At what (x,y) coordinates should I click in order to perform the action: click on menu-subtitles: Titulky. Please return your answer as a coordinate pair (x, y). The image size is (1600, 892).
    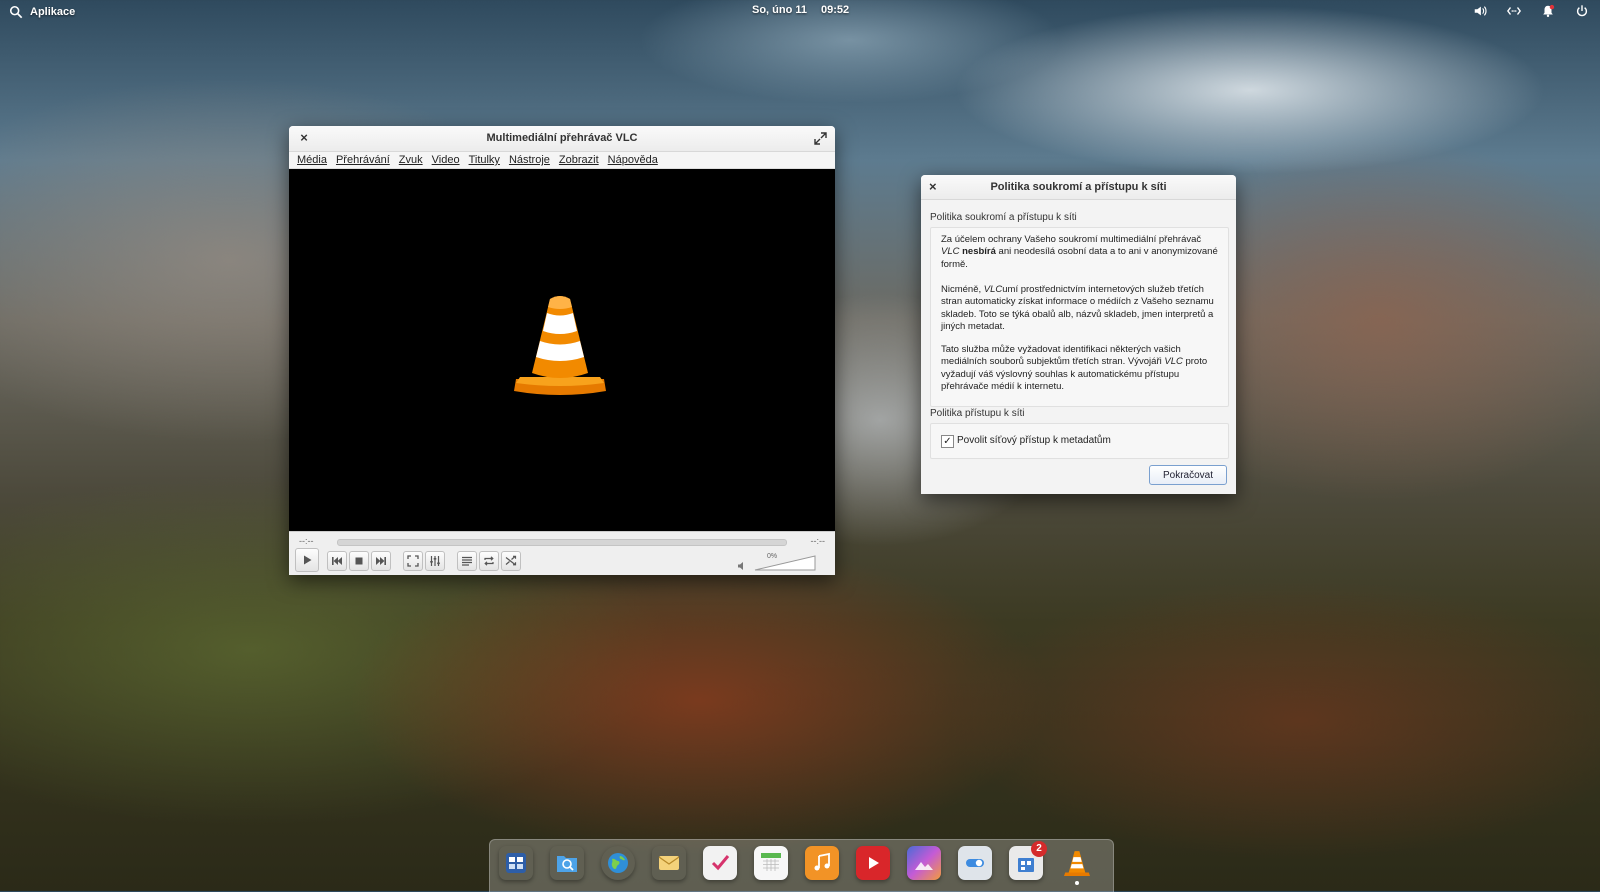
    Looking at the image, I should click on (485, 160).